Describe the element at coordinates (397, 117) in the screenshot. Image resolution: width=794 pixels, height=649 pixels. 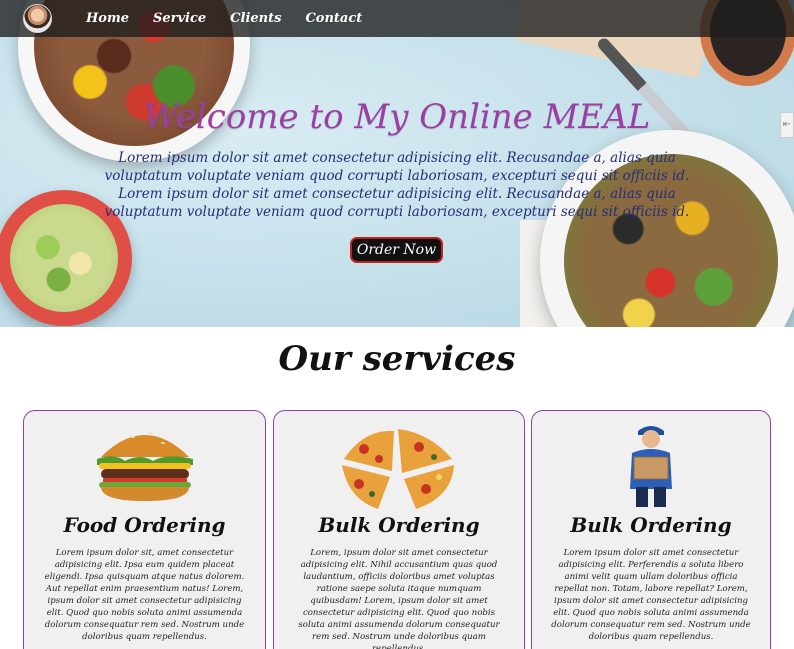
I see `hero-title: Welcome to My Online MEAL` at that location.